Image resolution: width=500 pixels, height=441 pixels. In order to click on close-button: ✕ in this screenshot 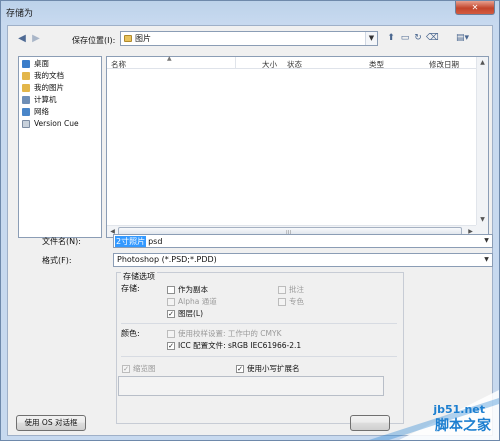, I will do `click(475, 8)`.